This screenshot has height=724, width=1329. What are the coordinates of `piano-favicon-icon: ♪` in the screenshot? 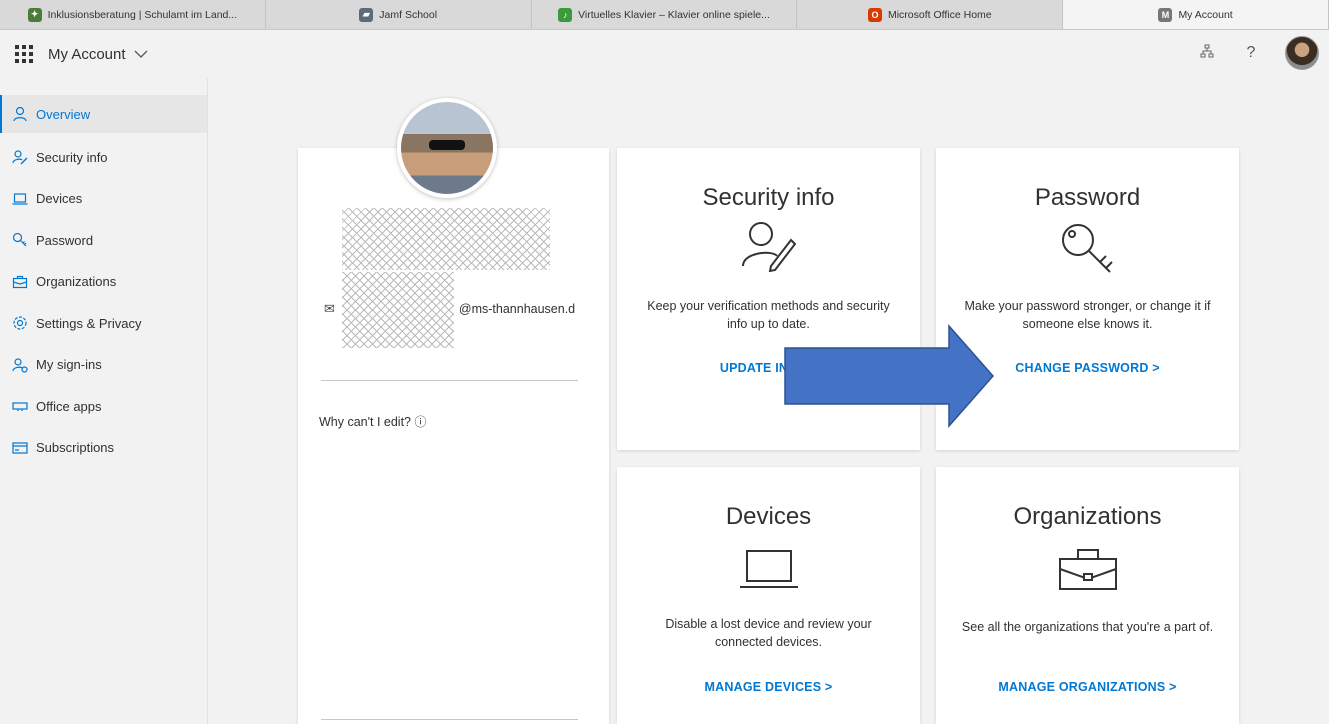 It's located at (565, 14).